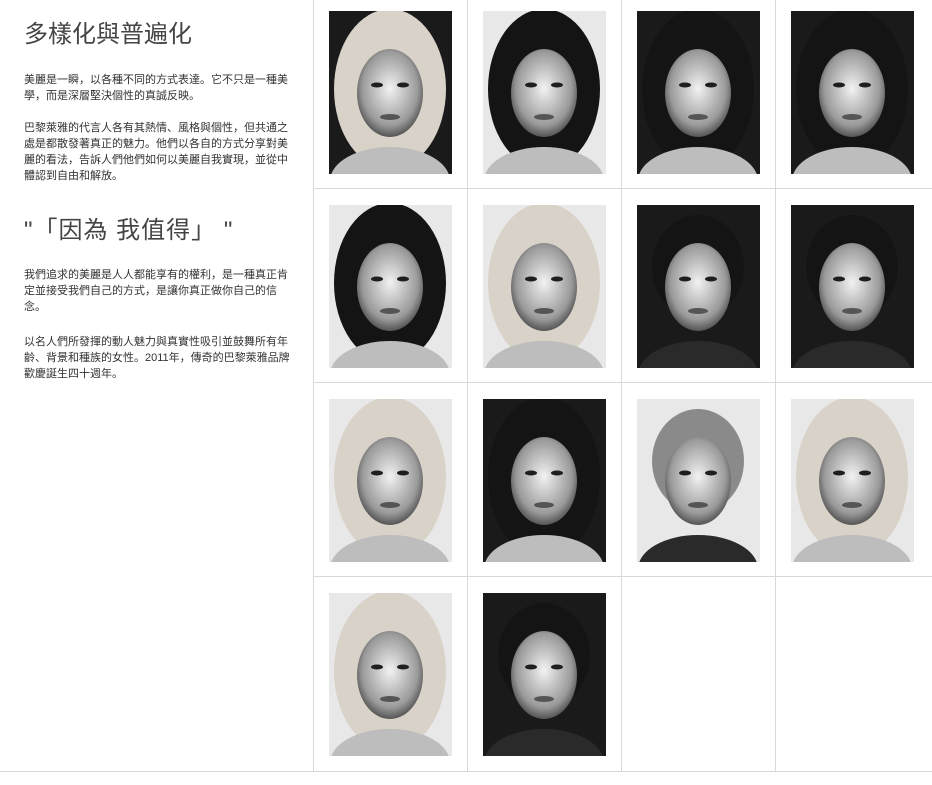 This screenshot has width=932, height=785. I want to click on bottom-divider, so click(466, 771).